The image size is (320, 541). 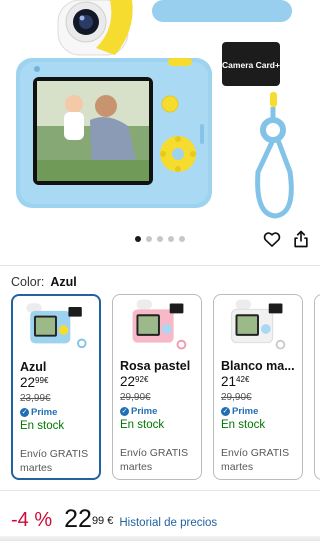 I want to click on memory-card-label: Camera Card+, so click(x=251, y=65).